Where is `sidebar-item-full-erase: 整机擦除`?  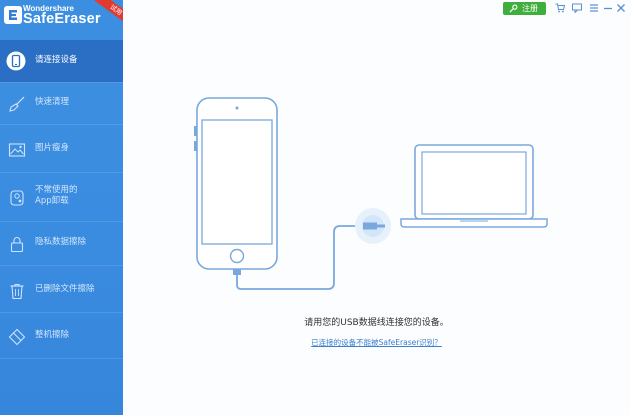 sidebar-item-full-erase: 整机擦除 is located at coordinates (61, 336).